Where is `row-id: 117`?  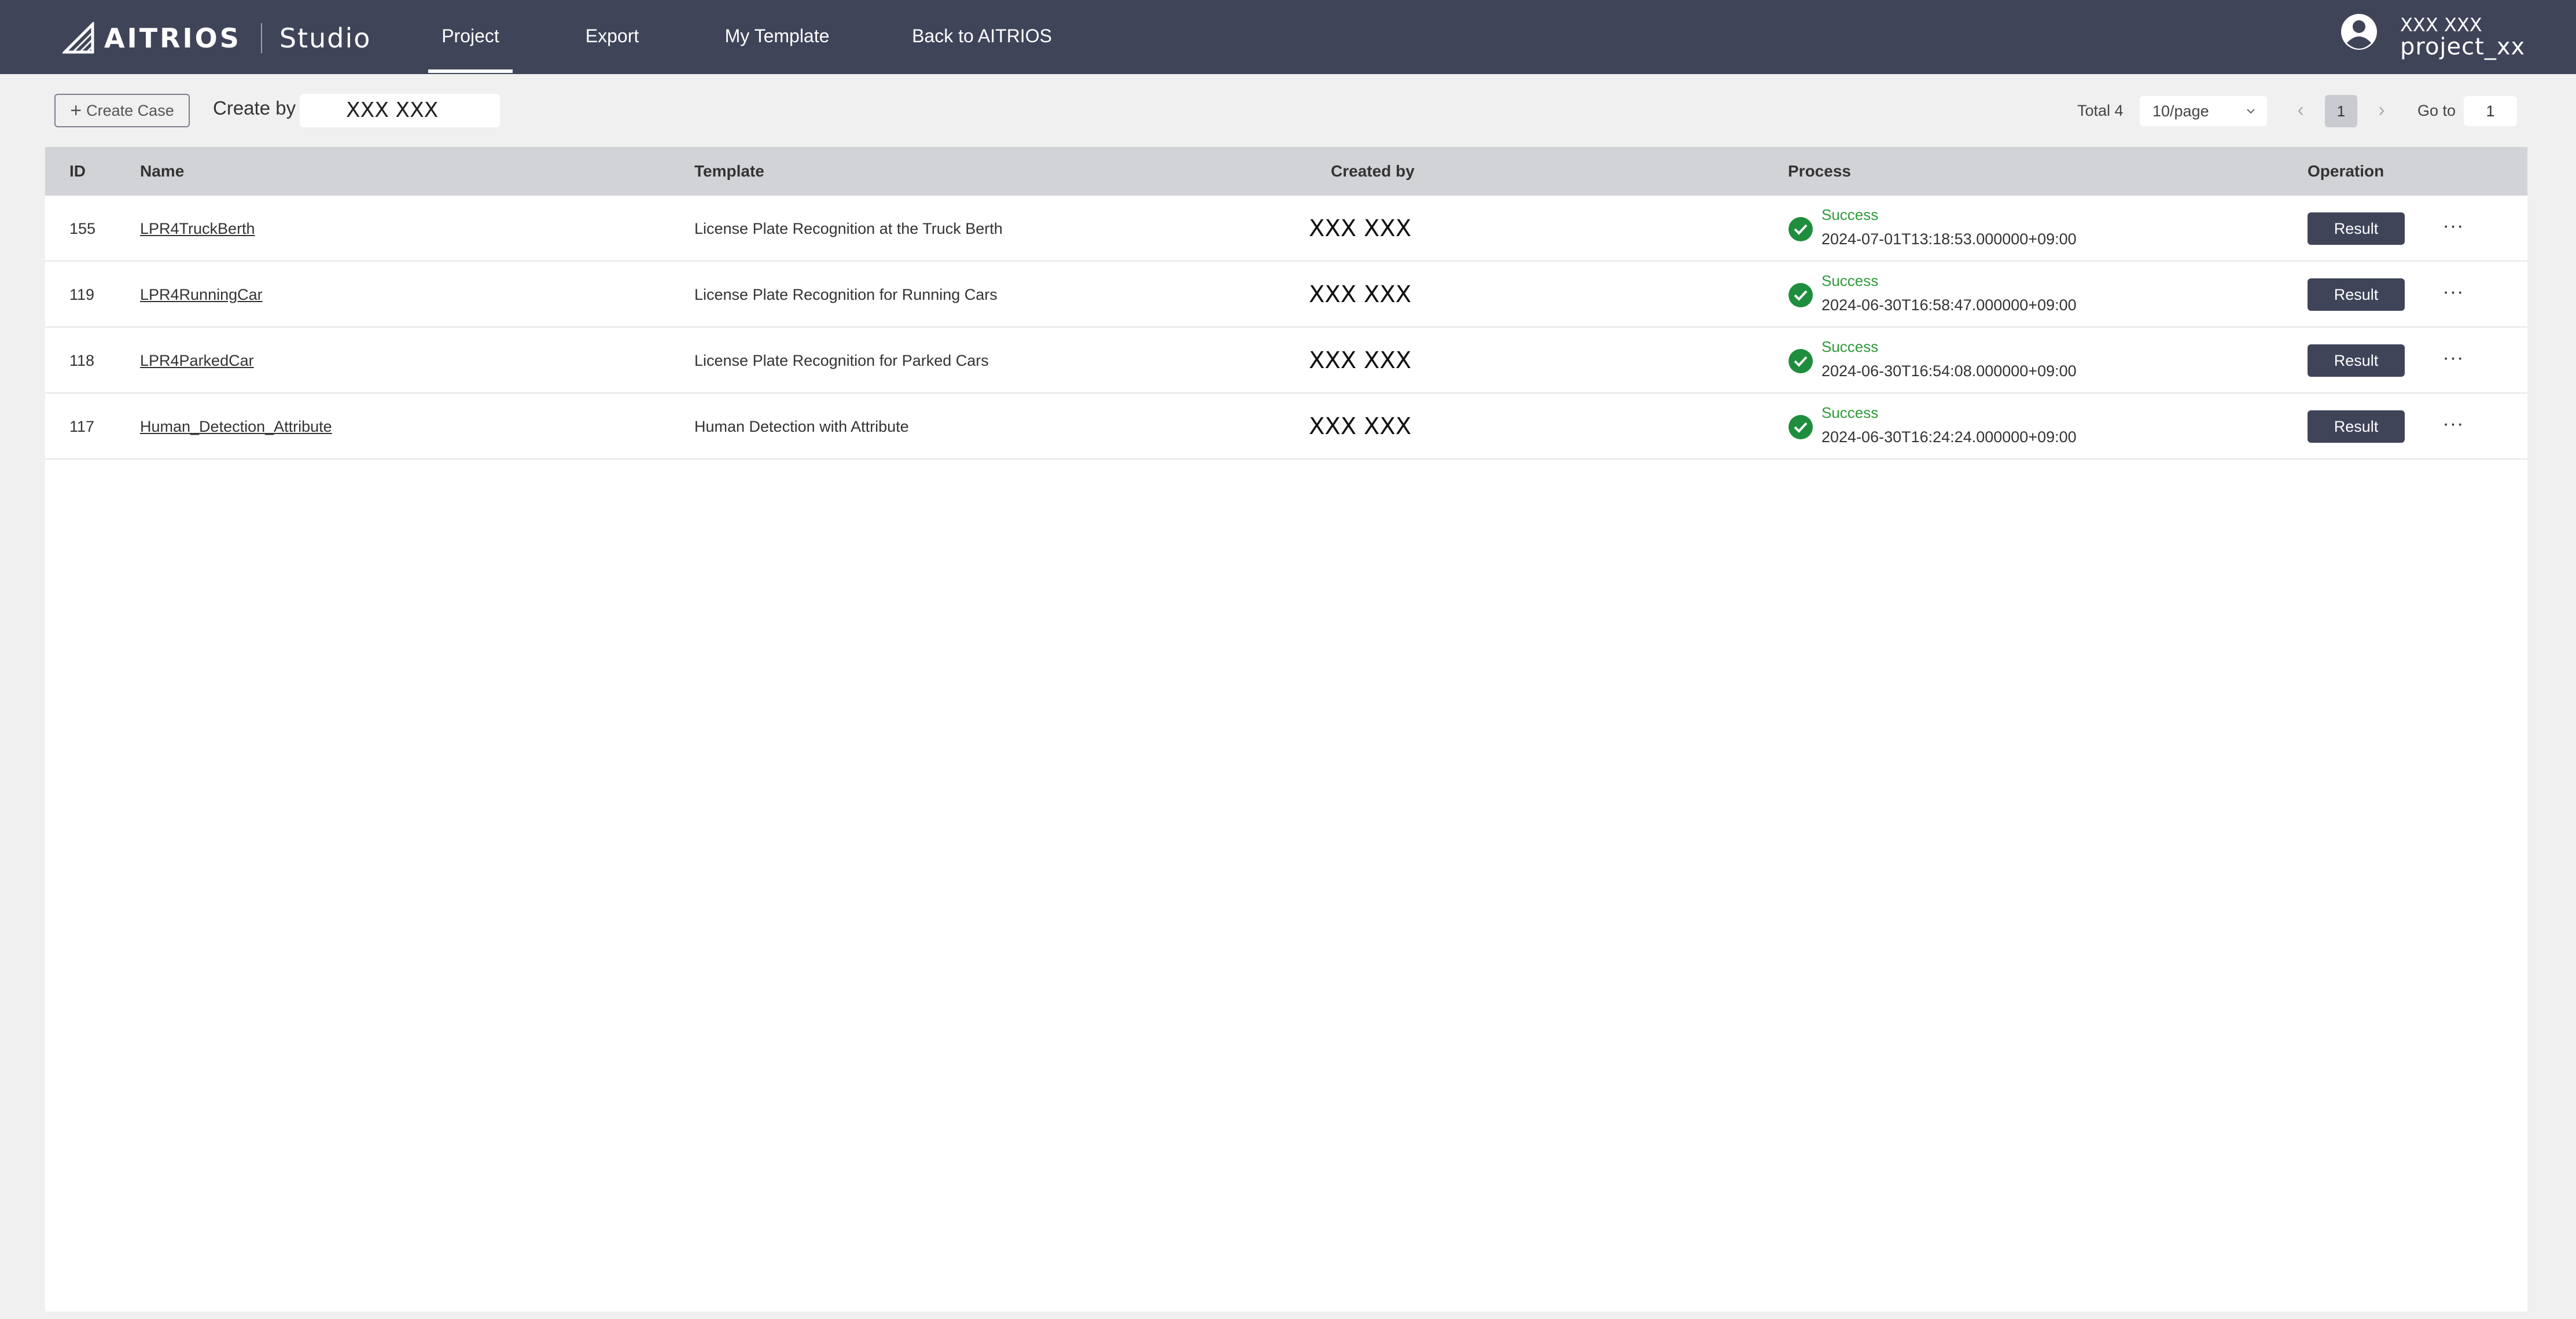
row-id: 117 is located at coordinates (82, 426).